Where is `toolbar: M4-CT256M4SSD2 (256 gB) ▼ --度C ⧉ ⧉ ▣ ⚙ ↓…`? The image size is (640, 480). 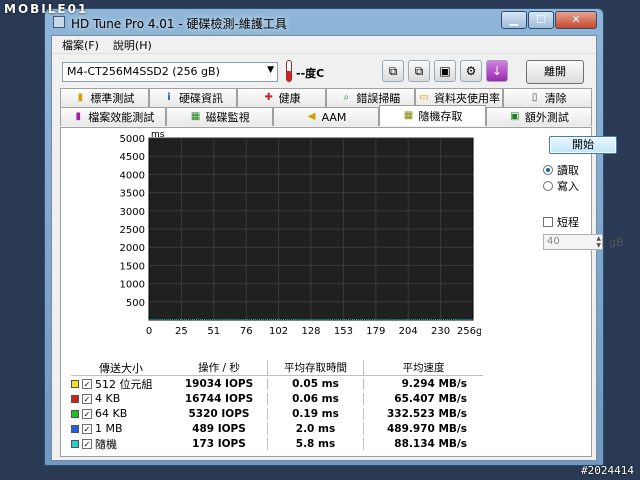 toolbar: M4-CT256M4SSD2 (256 gB) ▼ --度C ⧉ ⧉ ▣ ⚙ ↓… is located at coordinates (324, 71).